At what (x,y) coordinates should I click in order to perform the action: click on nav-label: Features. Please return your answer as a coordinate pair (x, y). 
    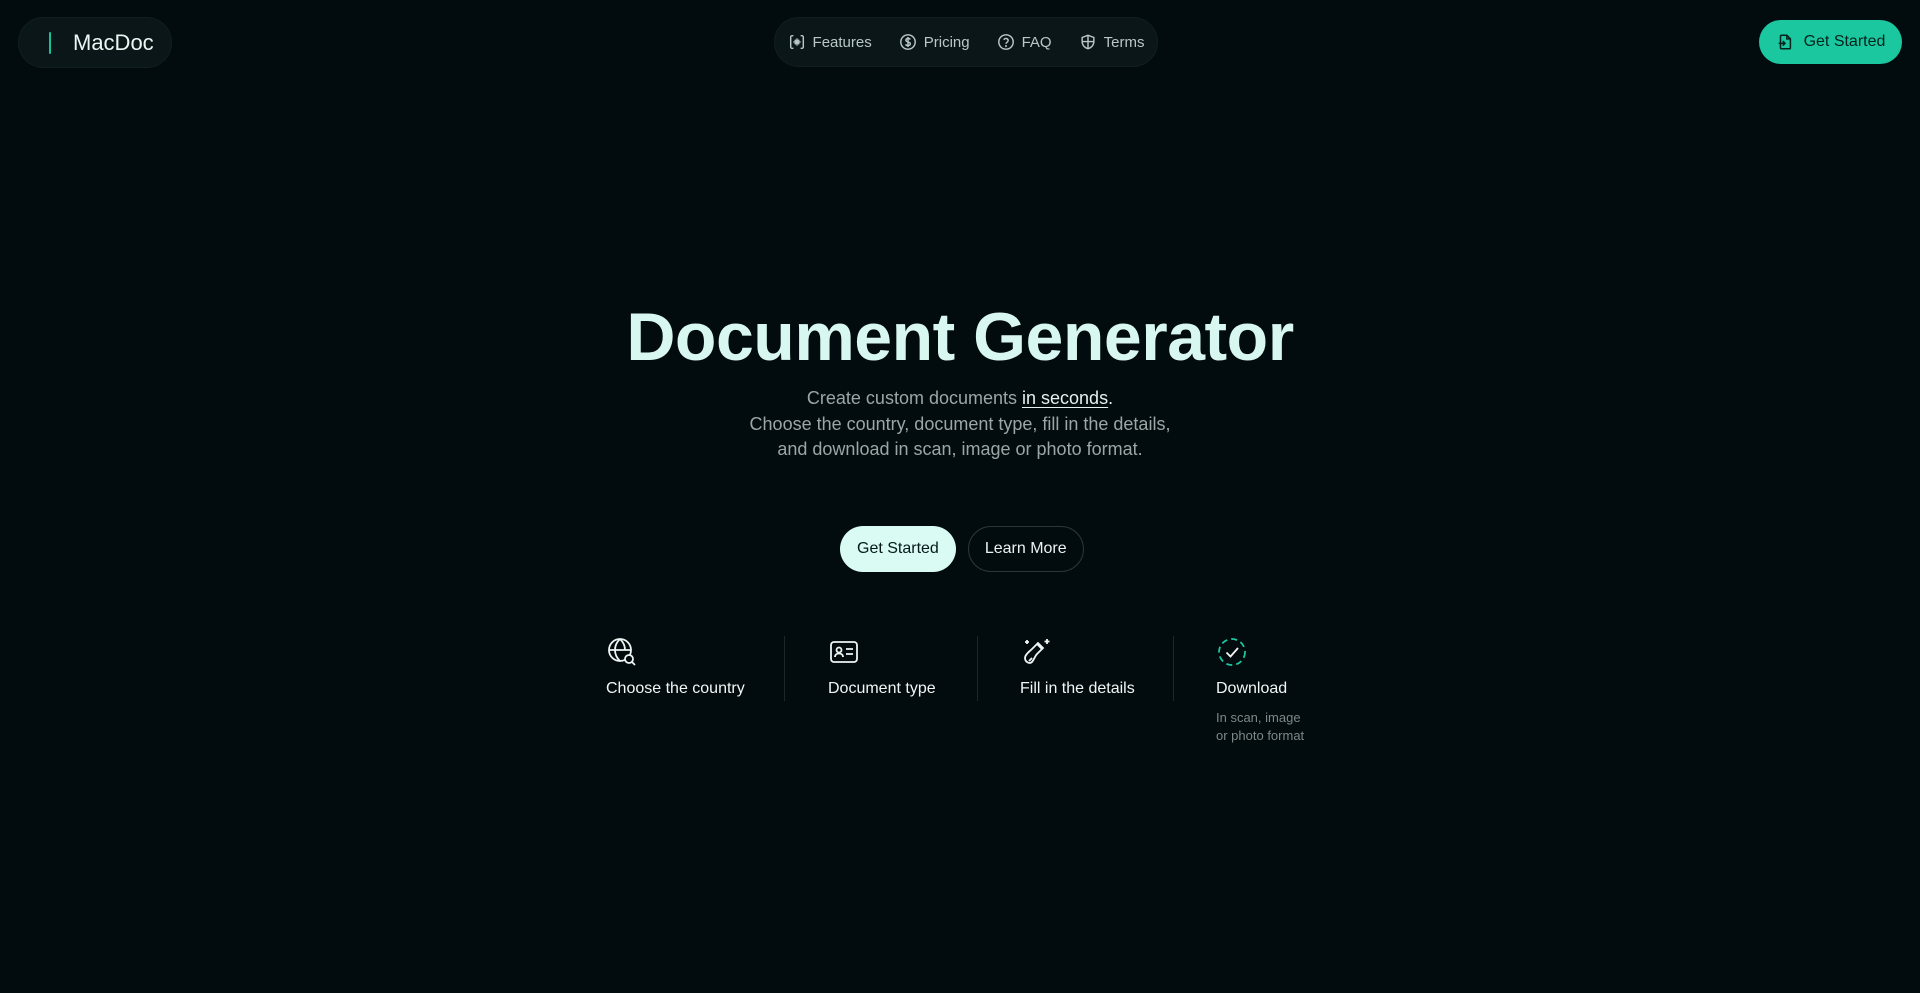
    Looking at the image, I should click on (842, 42).